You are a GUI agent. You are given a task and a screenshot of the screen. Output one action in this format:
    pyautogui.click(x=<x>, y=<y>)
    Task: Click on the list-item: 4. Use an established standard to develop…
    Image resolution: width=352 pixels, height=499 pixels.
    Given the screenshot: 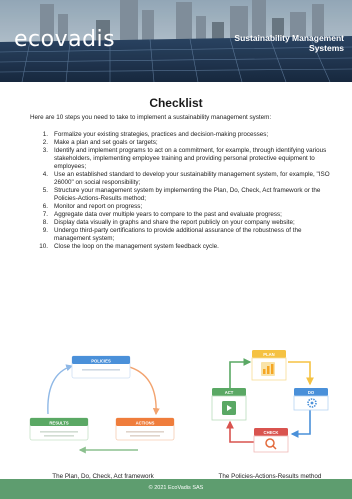 What is the action you would take?
    pyautogui.click(x=180, y=179)
    